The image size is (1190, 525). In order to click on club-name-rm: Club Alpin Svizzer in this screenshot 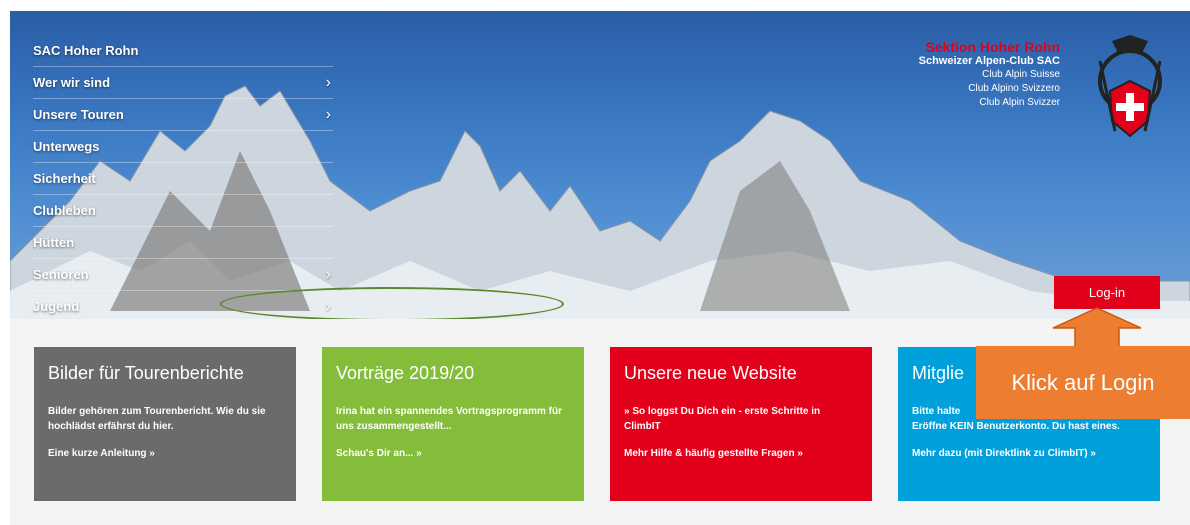, I will do `click(1019, 102)`.